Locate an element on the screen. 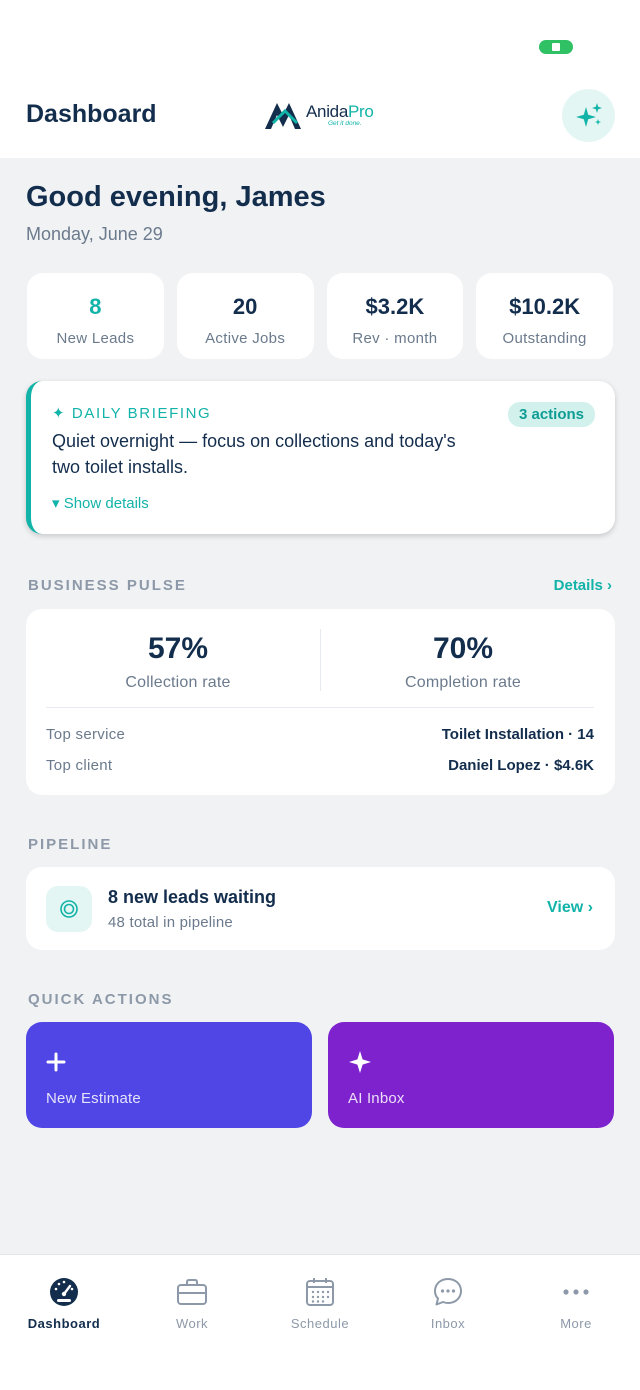  new-estimate-button: New Estimate is located at coordinates (169, 1075).